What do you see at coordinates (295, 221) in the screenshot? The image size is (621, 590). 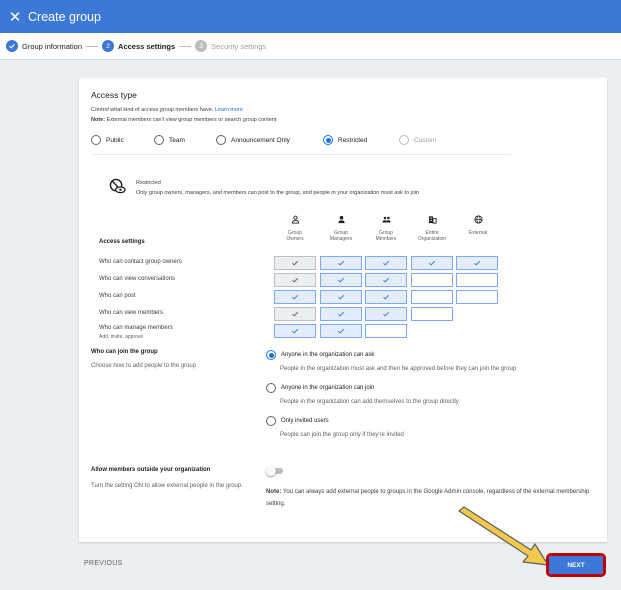 I see `person-outline-icon` at bounding box center [295, 221].